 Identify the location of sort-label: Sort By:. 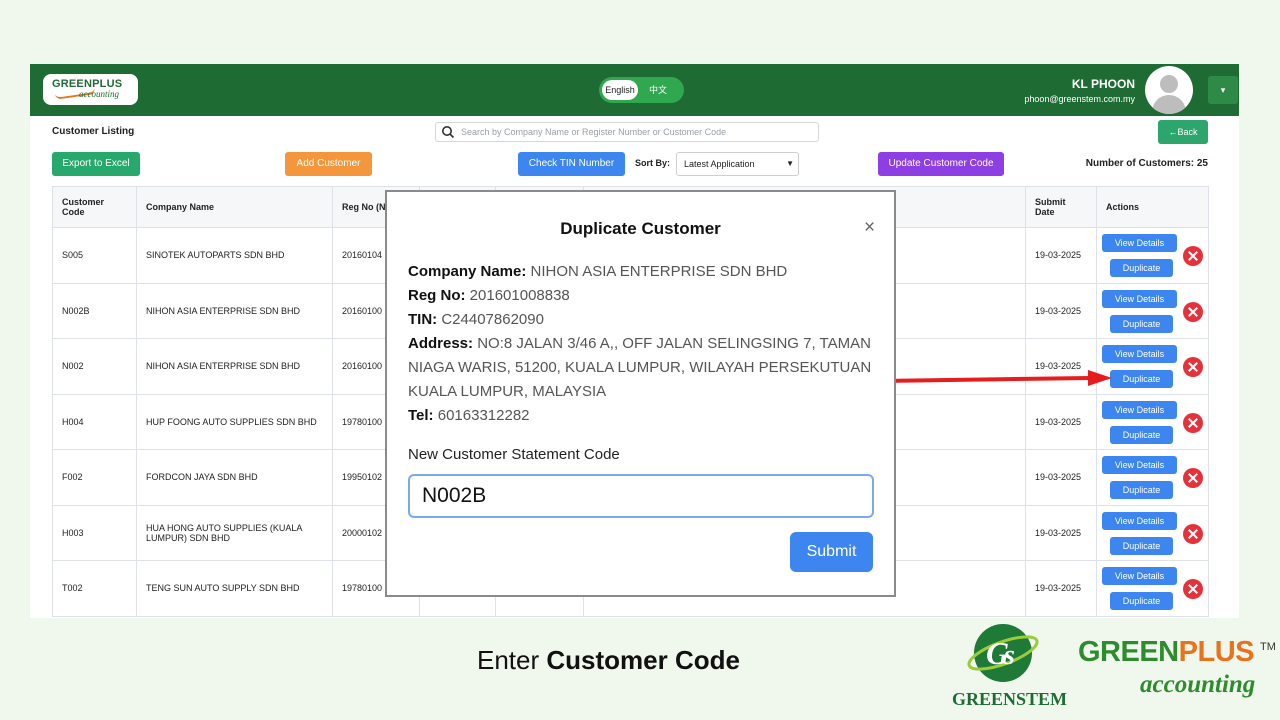
(653, 163).